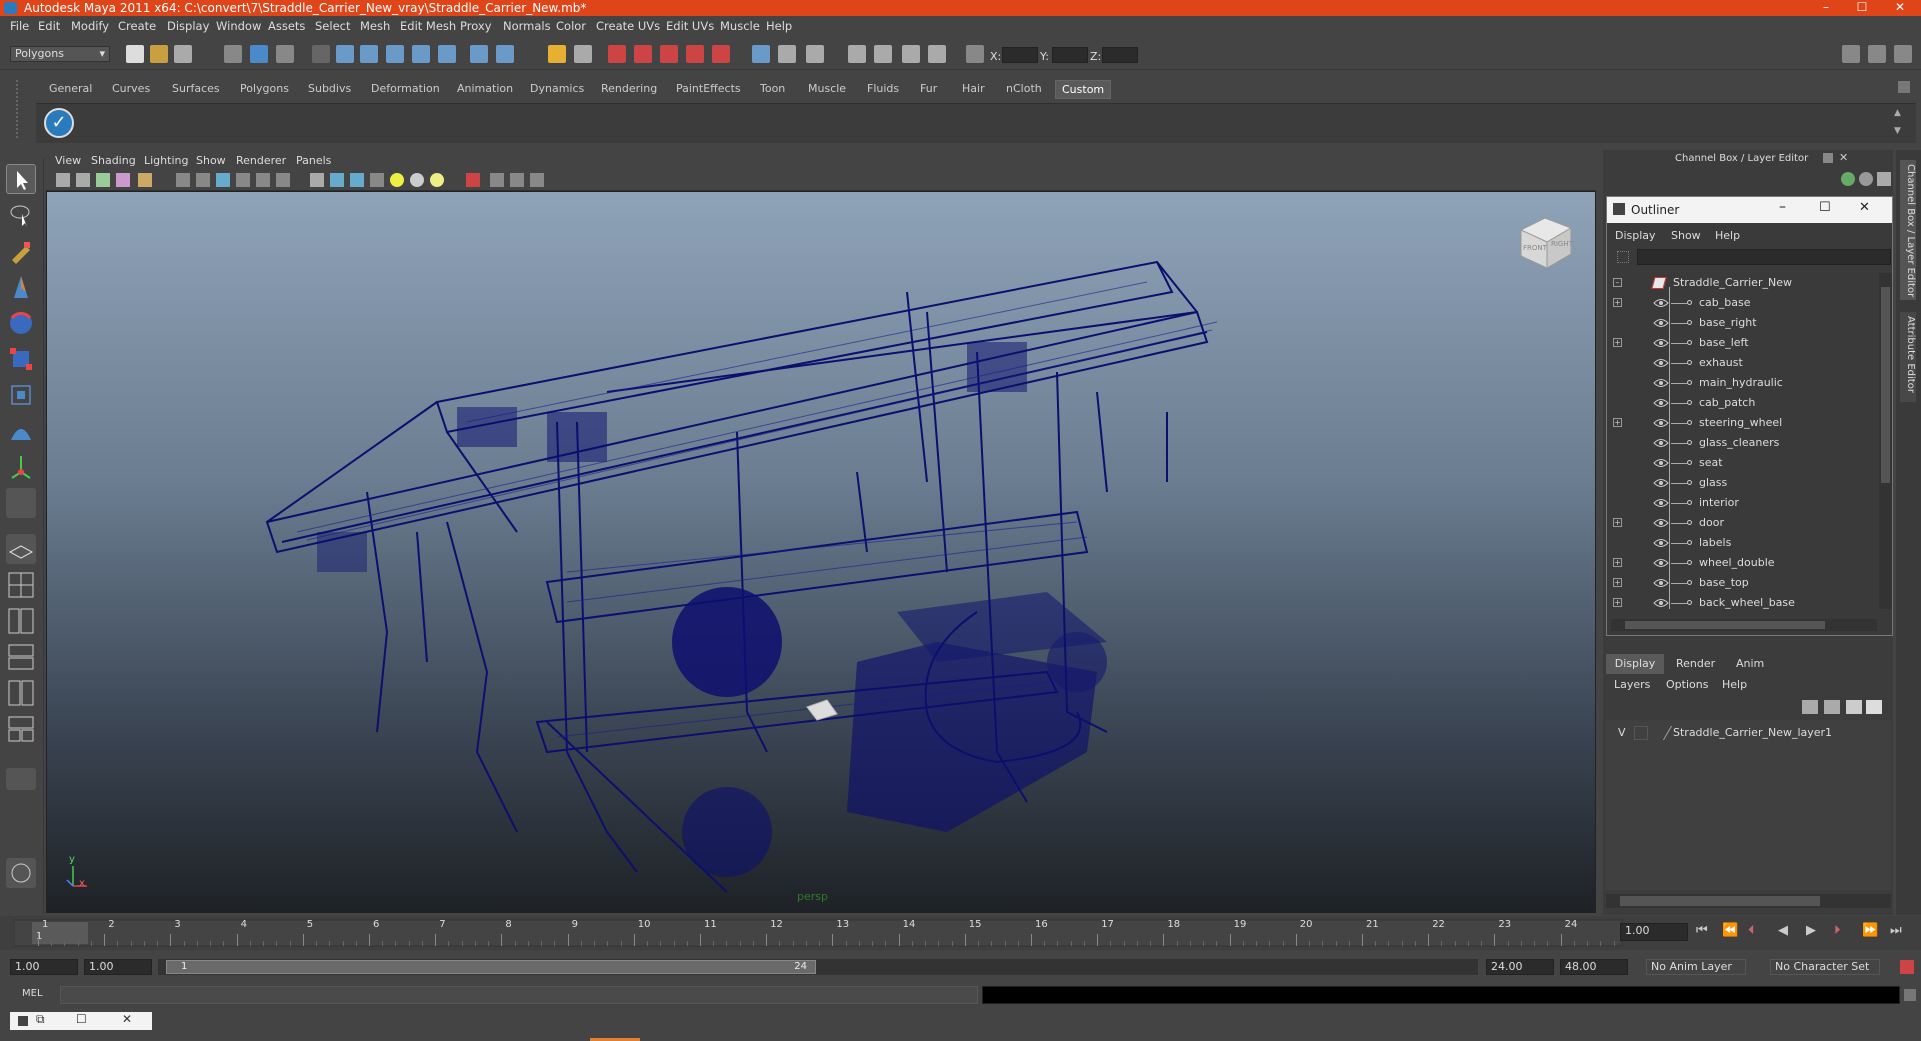  I want to click on viewport-menu-shading: Shading, so click(113, 160).